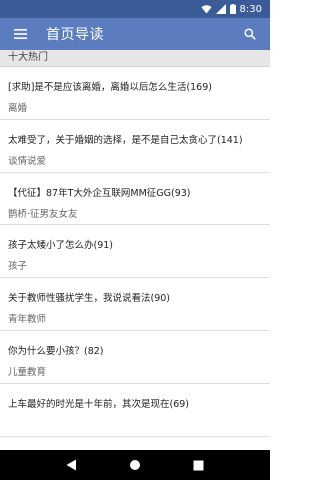  What do you see at coordinates (56, 351) in the screenshot?
I see `item-title: 你为什么要小孩？(82)` at bounding box center [56, 351].